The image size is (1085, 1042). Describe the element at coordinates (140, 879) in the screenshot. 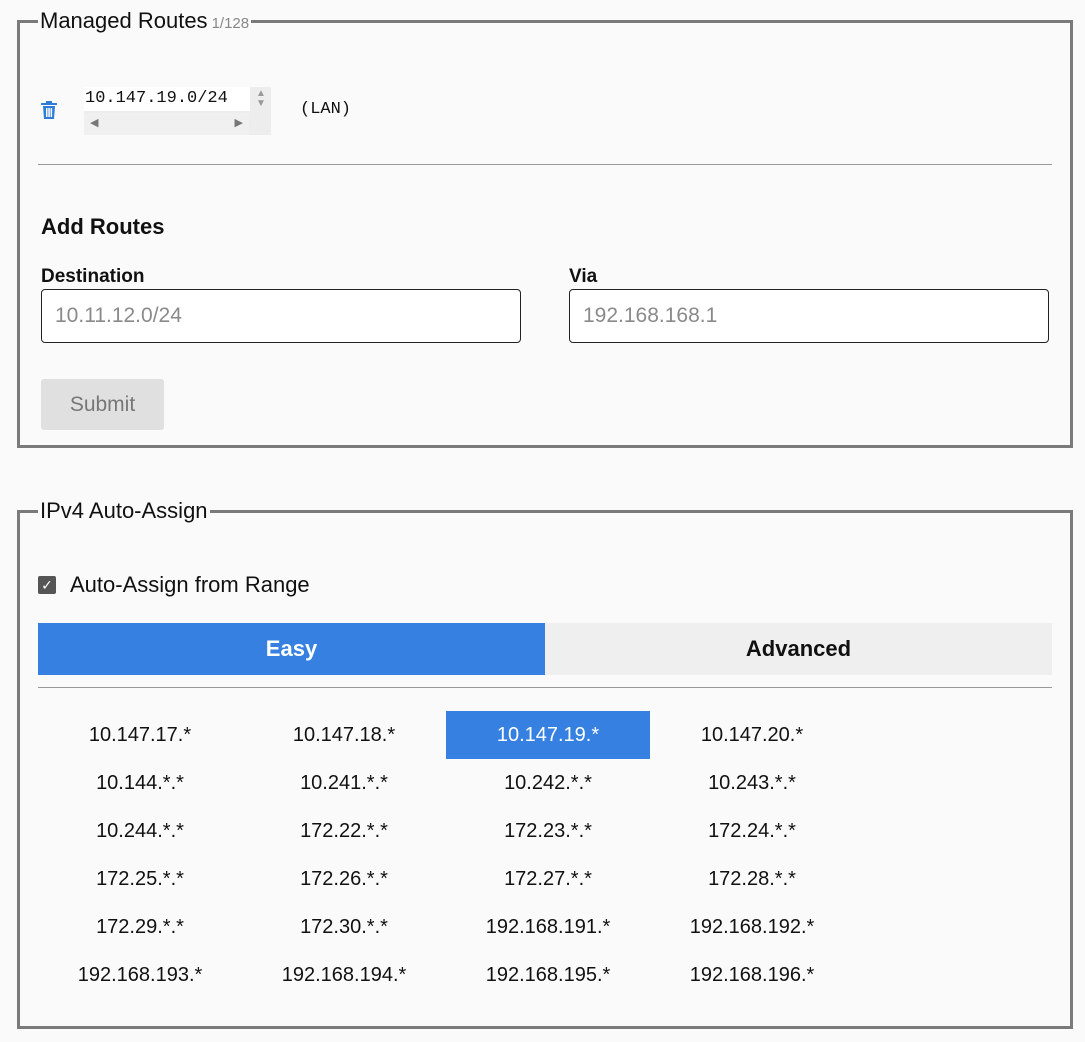

I see `range-option: 172.25.*.*` at that location.